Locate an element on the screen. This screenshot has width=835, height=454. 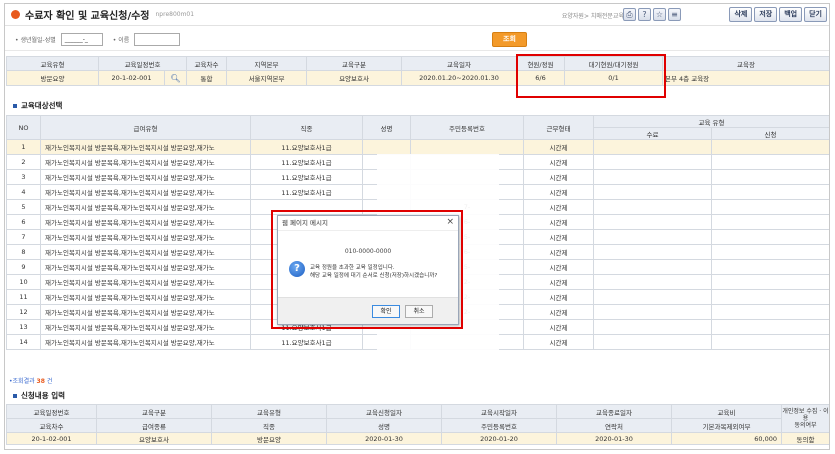
print-icon: ⎙ is located at coordinates (629, 14).